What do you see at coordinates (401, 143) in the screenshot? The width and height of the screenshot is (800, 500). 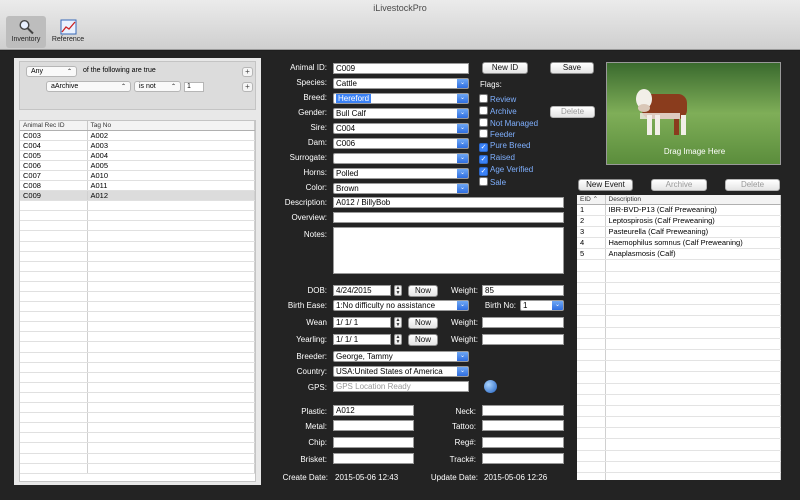 I see `dam-select: C006 ⌄` at bounding box center [401, 143].